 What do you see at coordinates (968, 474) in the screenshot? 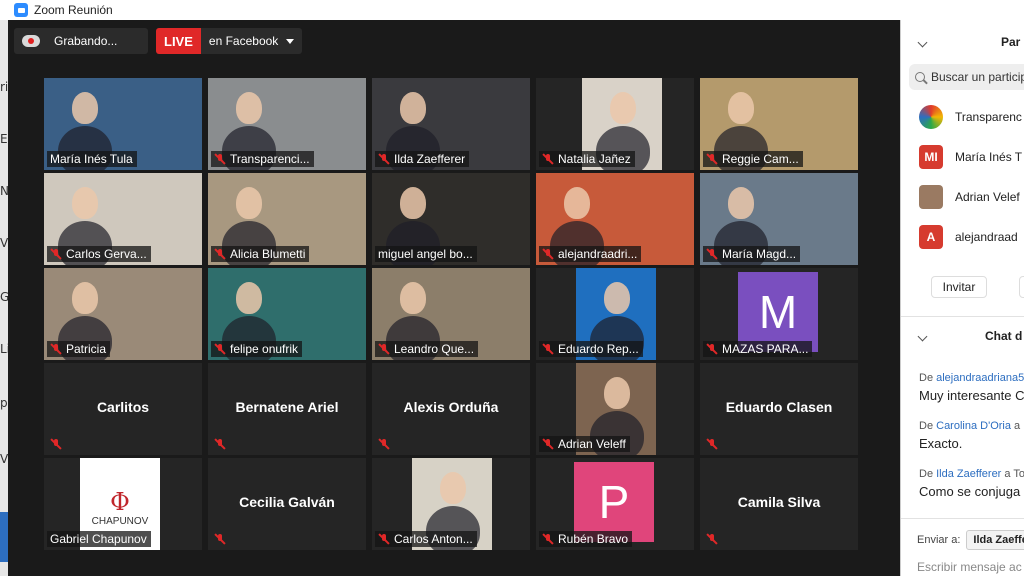
I see `chat-sender-name: Ilda Zaefferer` at bounding box center [968, 474].